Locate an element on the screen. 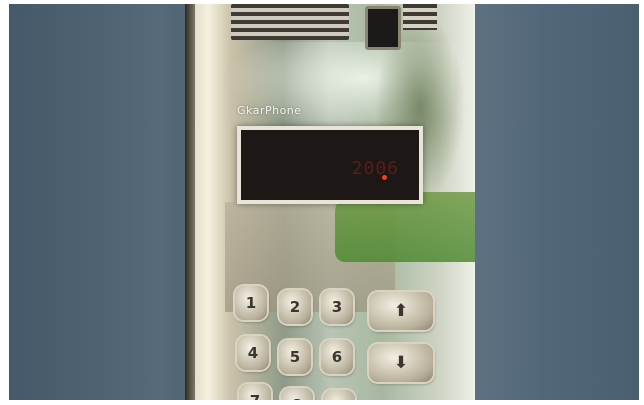 This screenshot has width=644, height=405. speaker-grille-right is located at coordinates (420, 17).